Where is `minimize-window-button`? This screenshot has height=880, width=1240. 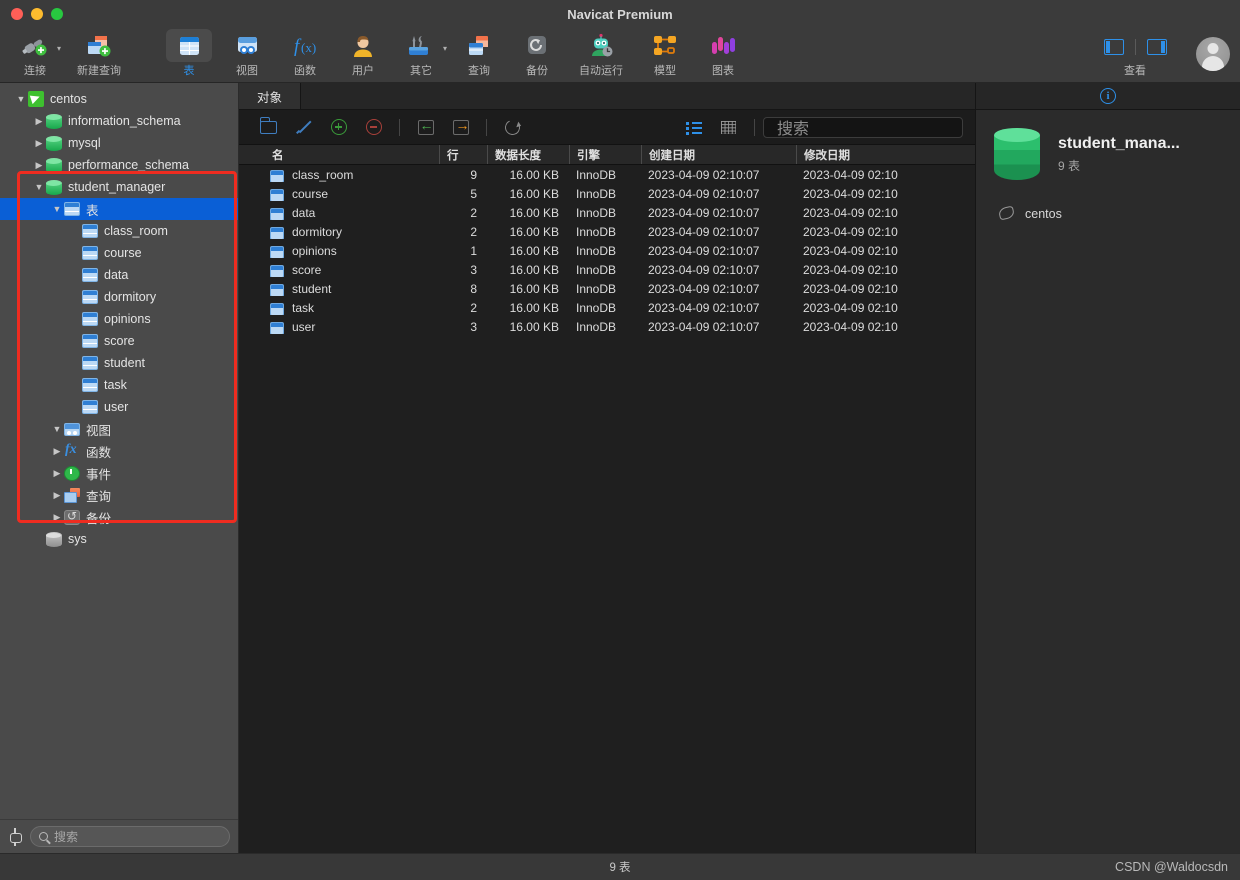
minimize-window-button is located at coordinates (37, 14).